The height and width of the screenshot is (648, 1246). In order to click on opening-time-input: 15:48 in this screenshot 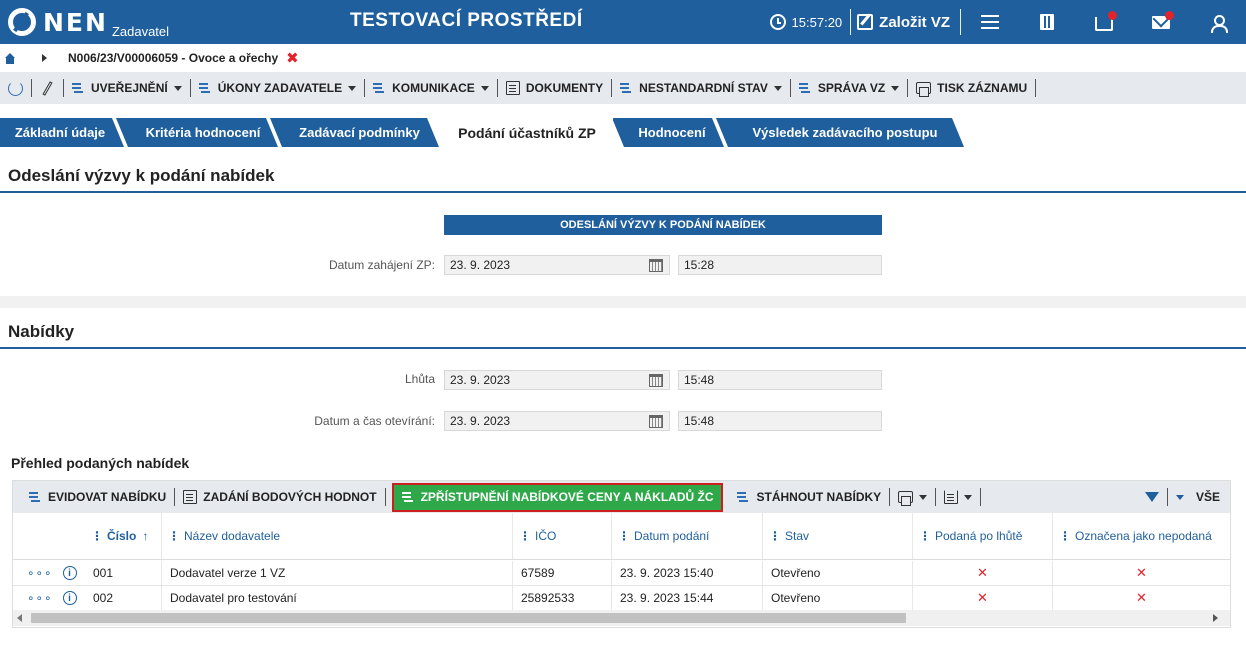, I will do `click(780, 421)`.